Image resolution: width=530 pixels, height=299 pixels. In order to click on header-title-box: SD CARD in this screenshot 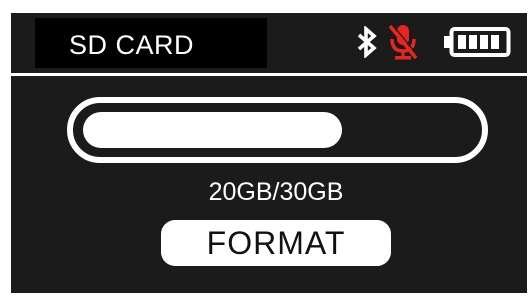, I will do `click(151, 43)`.